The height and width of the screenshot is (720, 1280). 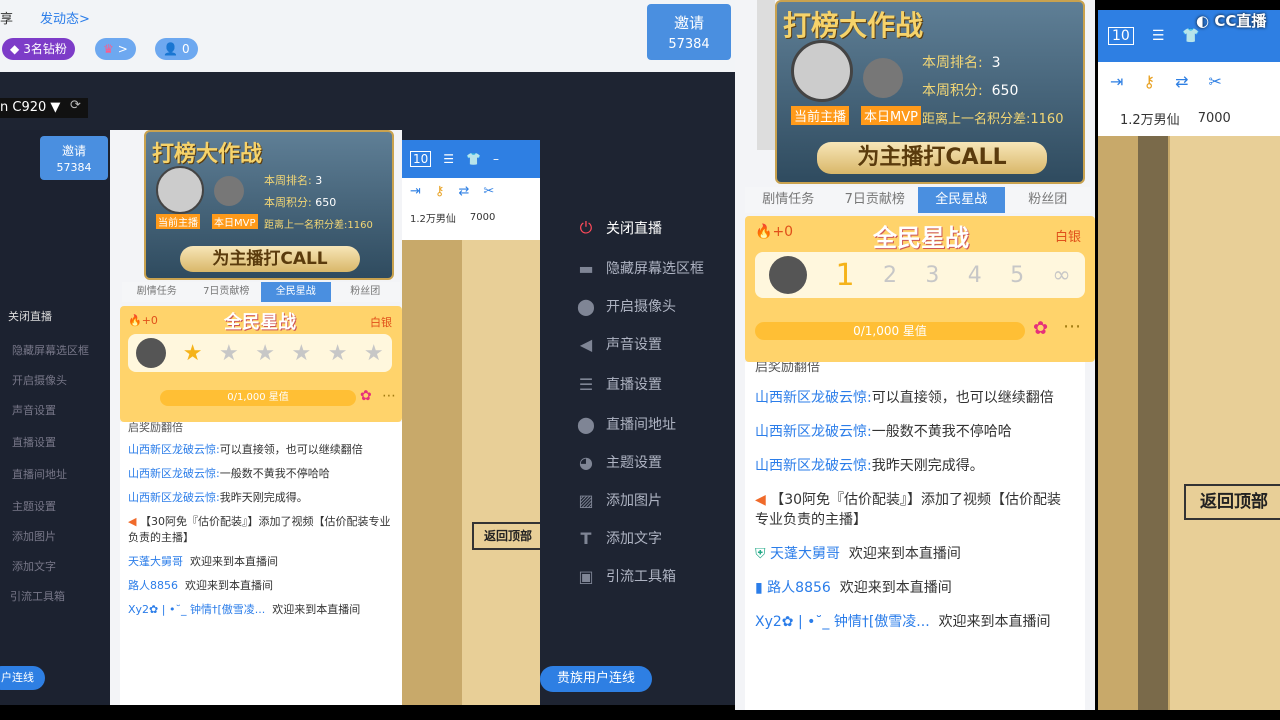 I want to click on screen-icon: ▬, so click(x=586, y=268).